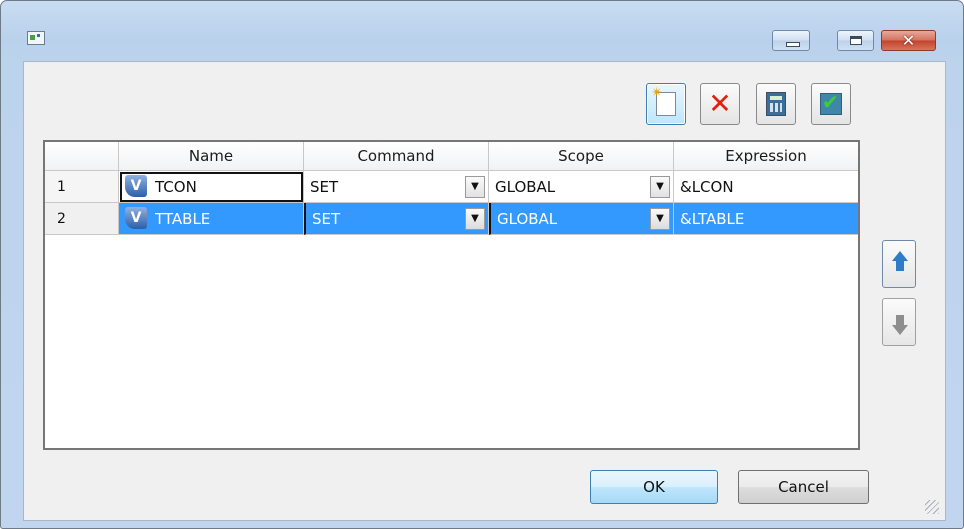  Describe the element at coordinates (183, 219) in the screenshot. I see `name-value: TTABLE` at that location.